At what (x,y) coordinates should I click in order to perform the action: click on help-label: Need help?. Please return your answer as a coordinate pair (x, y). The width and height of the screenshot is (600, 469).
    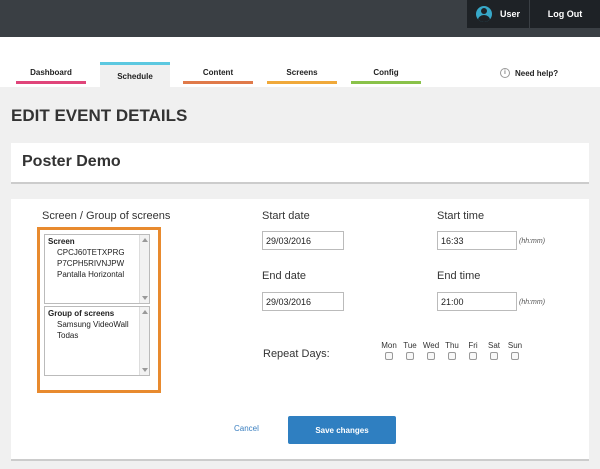
    Looking at the image, I should click on (537, 73).